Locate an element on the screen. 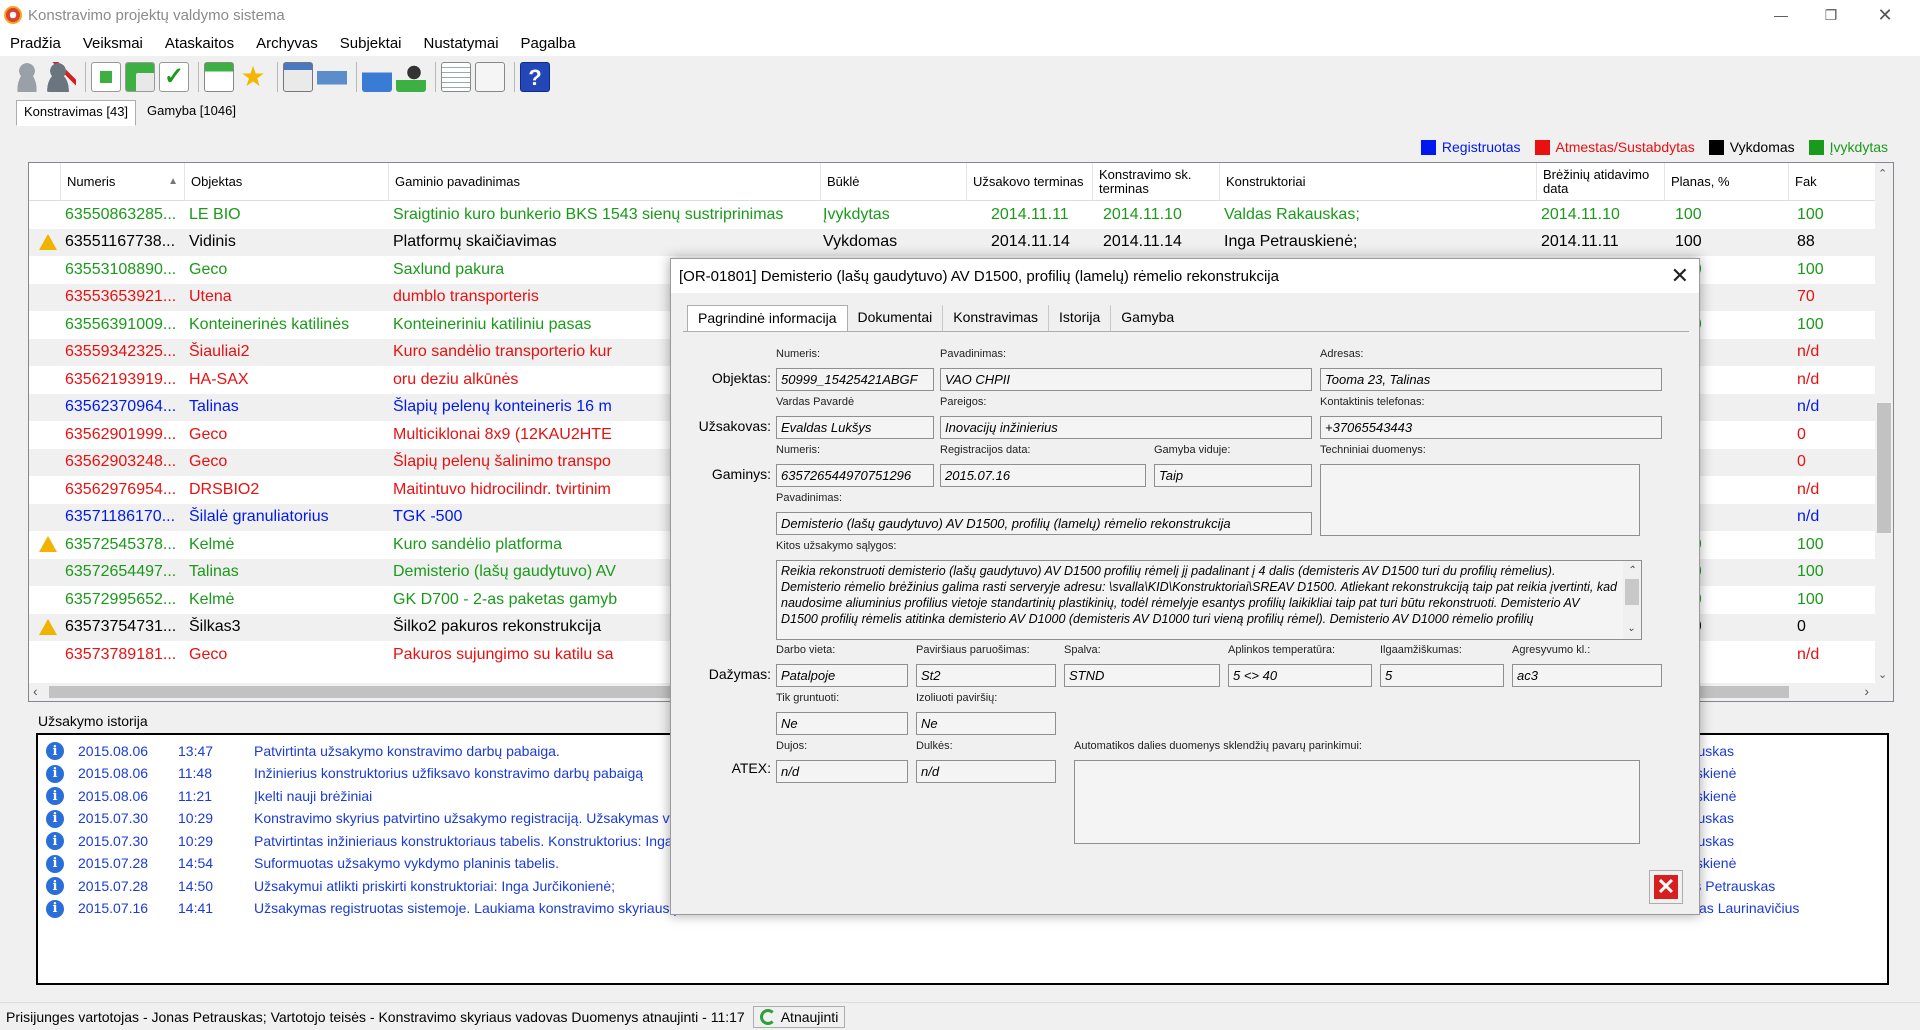 The image size is (1920, 1030). spalva-field: STND is located at coordinates (1142, 675).